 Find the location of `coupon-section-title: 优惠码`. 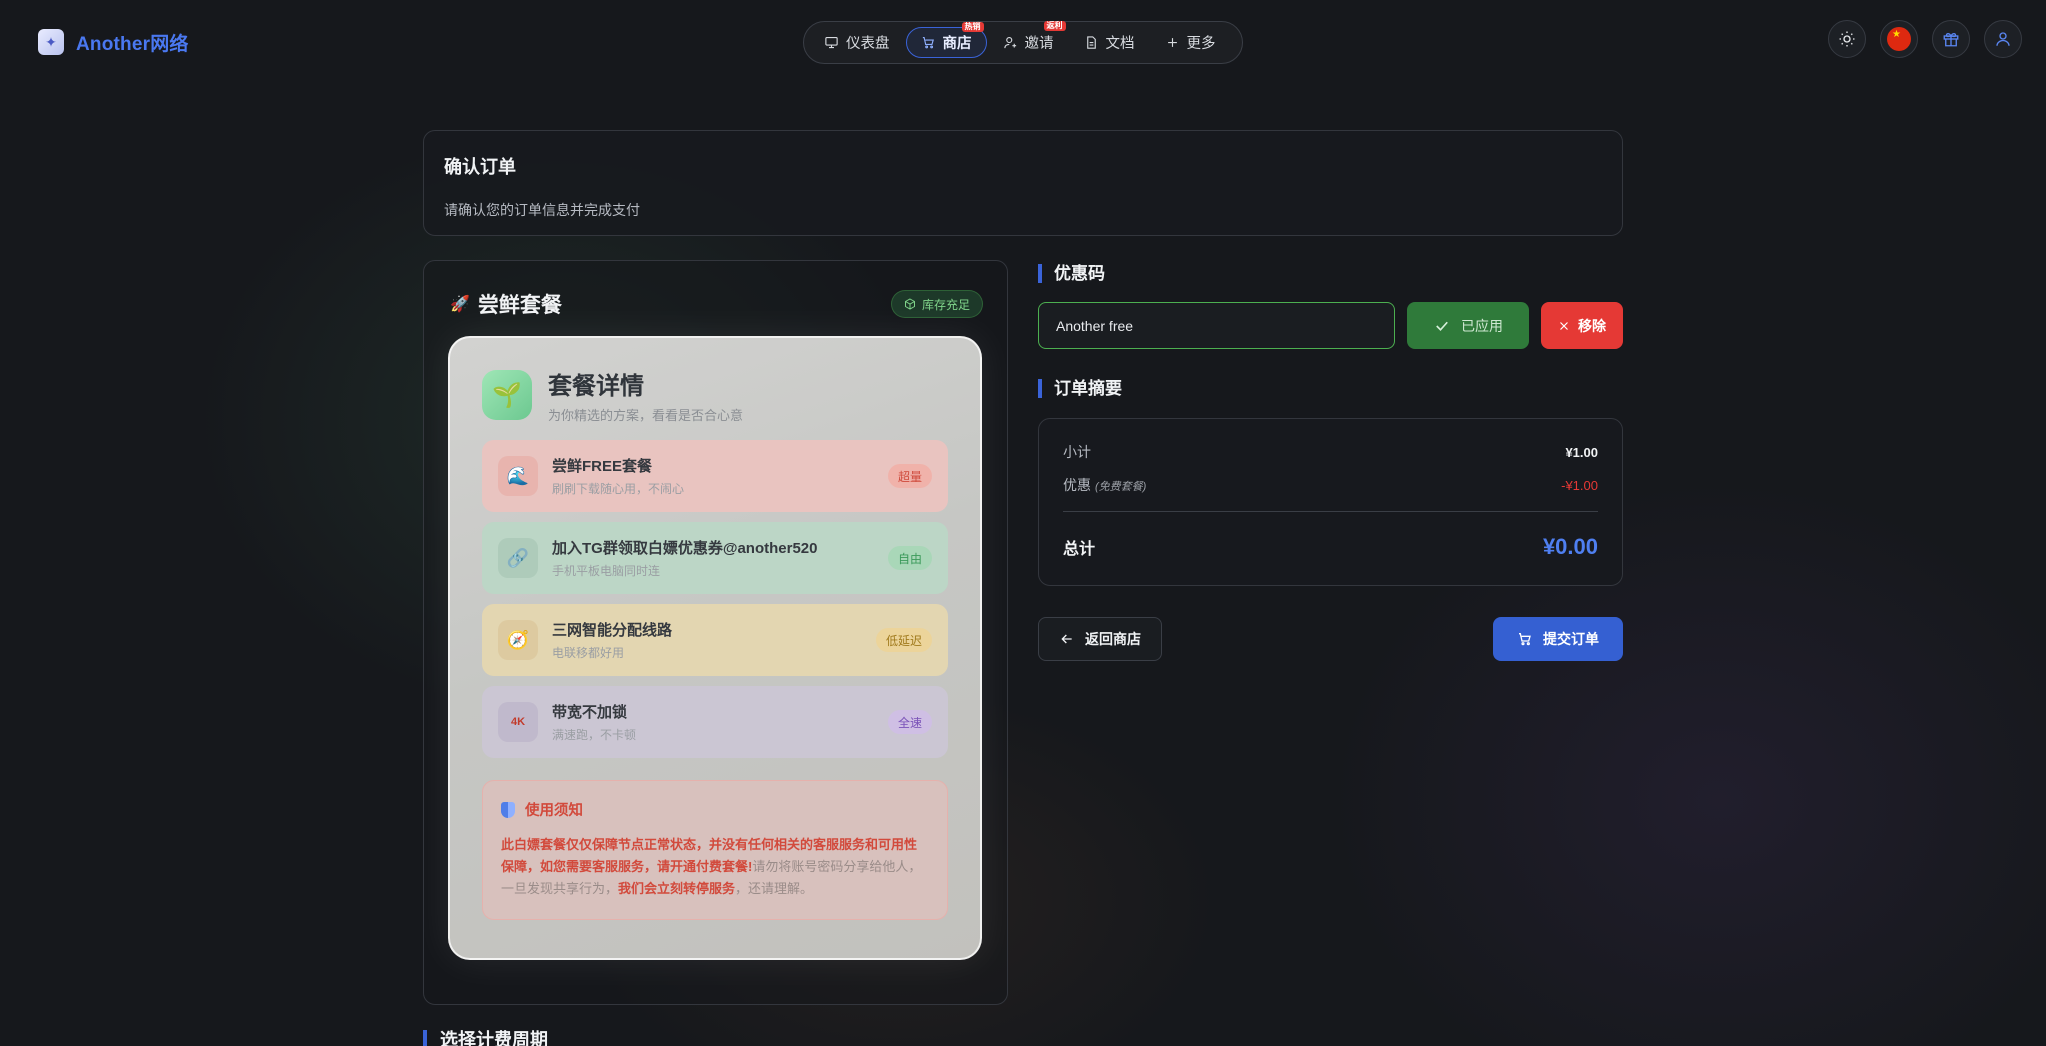

coupon-section-title: 优惠码 is located at coordinates (1071, 273).